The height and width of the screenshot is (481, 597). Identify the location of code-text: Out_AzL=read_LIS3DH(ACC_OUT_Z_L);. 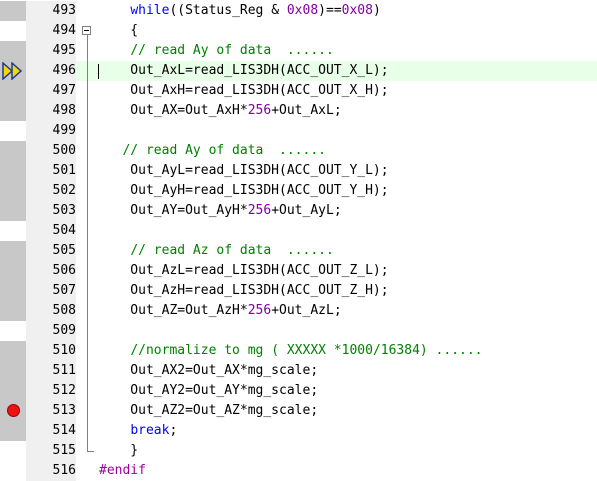
(244, 271).